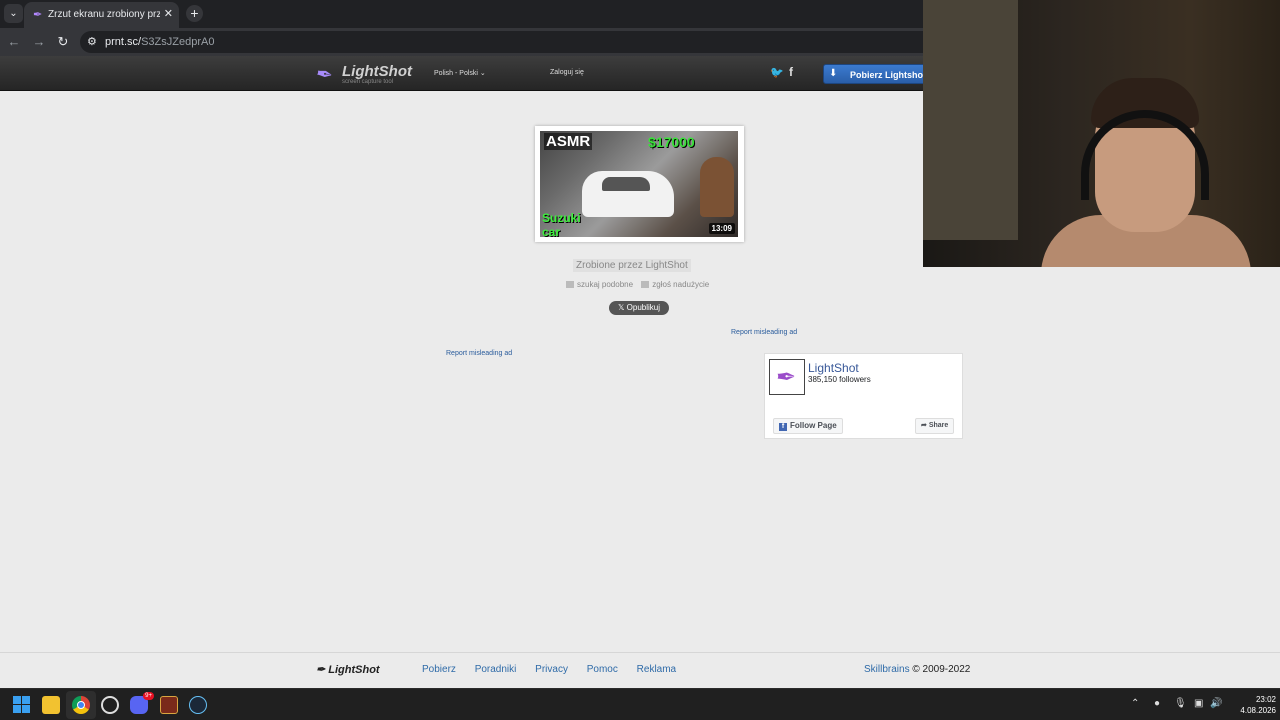  What do you see at coordinates (645, 284) in the screenshot?
I see `flag-icon` at bounding box center [645, 284].